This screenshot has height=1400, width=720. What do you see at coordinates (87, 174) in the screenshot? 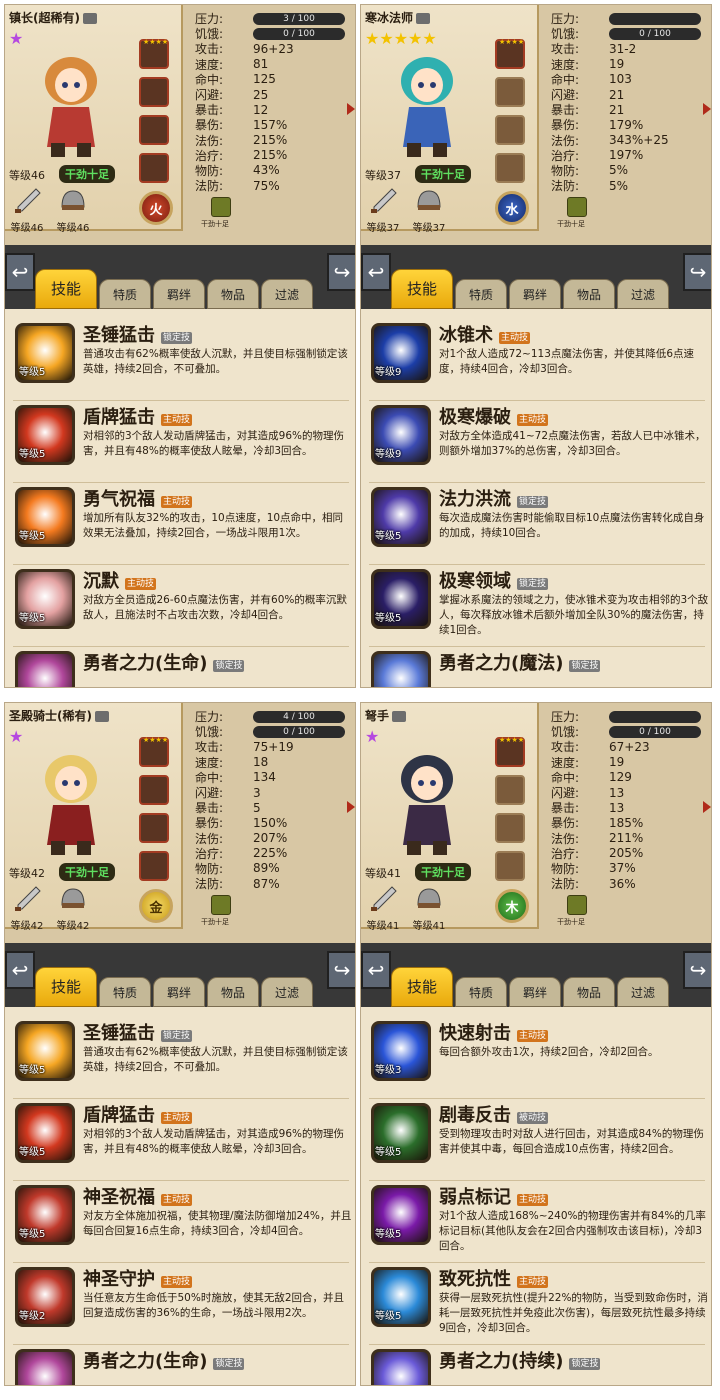
I see `motivation-badge: 干劲十足` at bounding box center [87, 174].